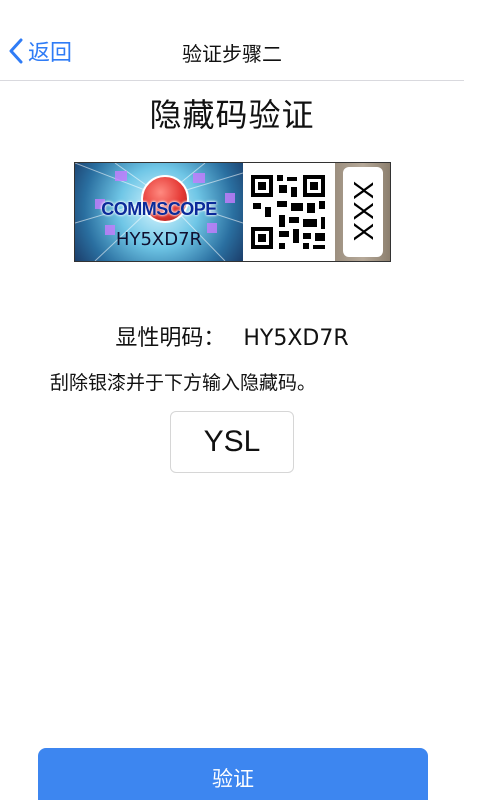 The image size is (480, 800). Describe the element at coordinates (159, 209) in the screenshot. I see `brand-wordmark: COMMSCOPE` at that location.